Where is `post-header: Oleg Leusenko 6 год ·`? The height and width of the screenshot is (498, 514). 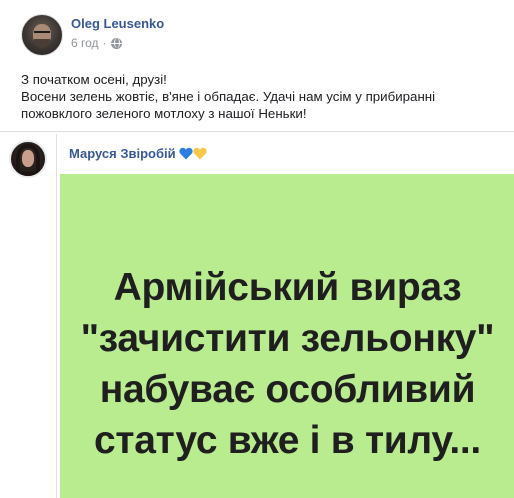
post-header: Oleg Leusenko 6 год · is located at coordinates (92, 36).